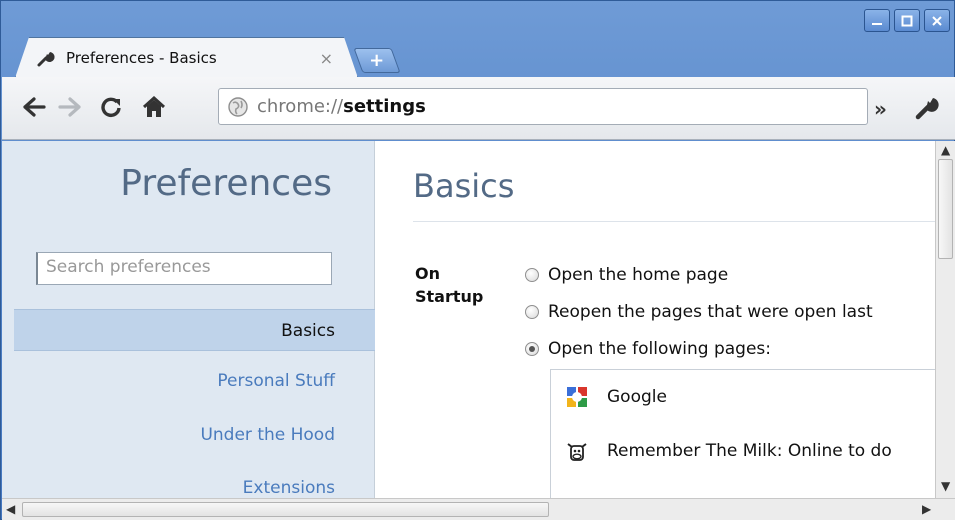 The height and width of the screenshot is (520, 955). I want to click on back-arrow-icon, so click(34, 107).